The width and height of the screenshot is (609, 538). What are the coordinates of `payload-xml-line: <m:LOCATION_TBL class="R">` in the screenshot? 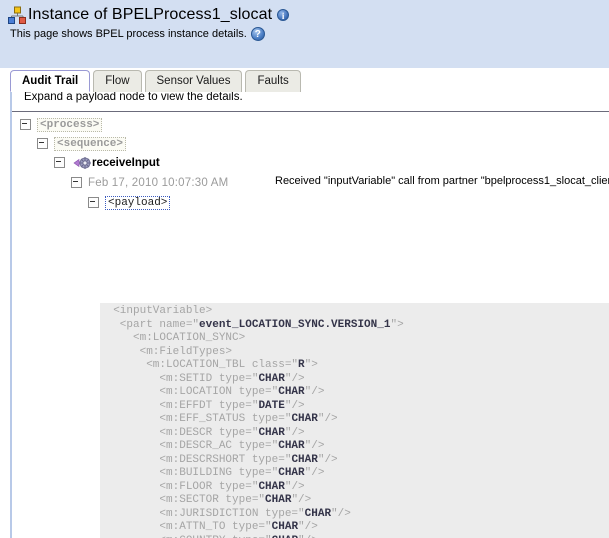 It's located at (209, 365).